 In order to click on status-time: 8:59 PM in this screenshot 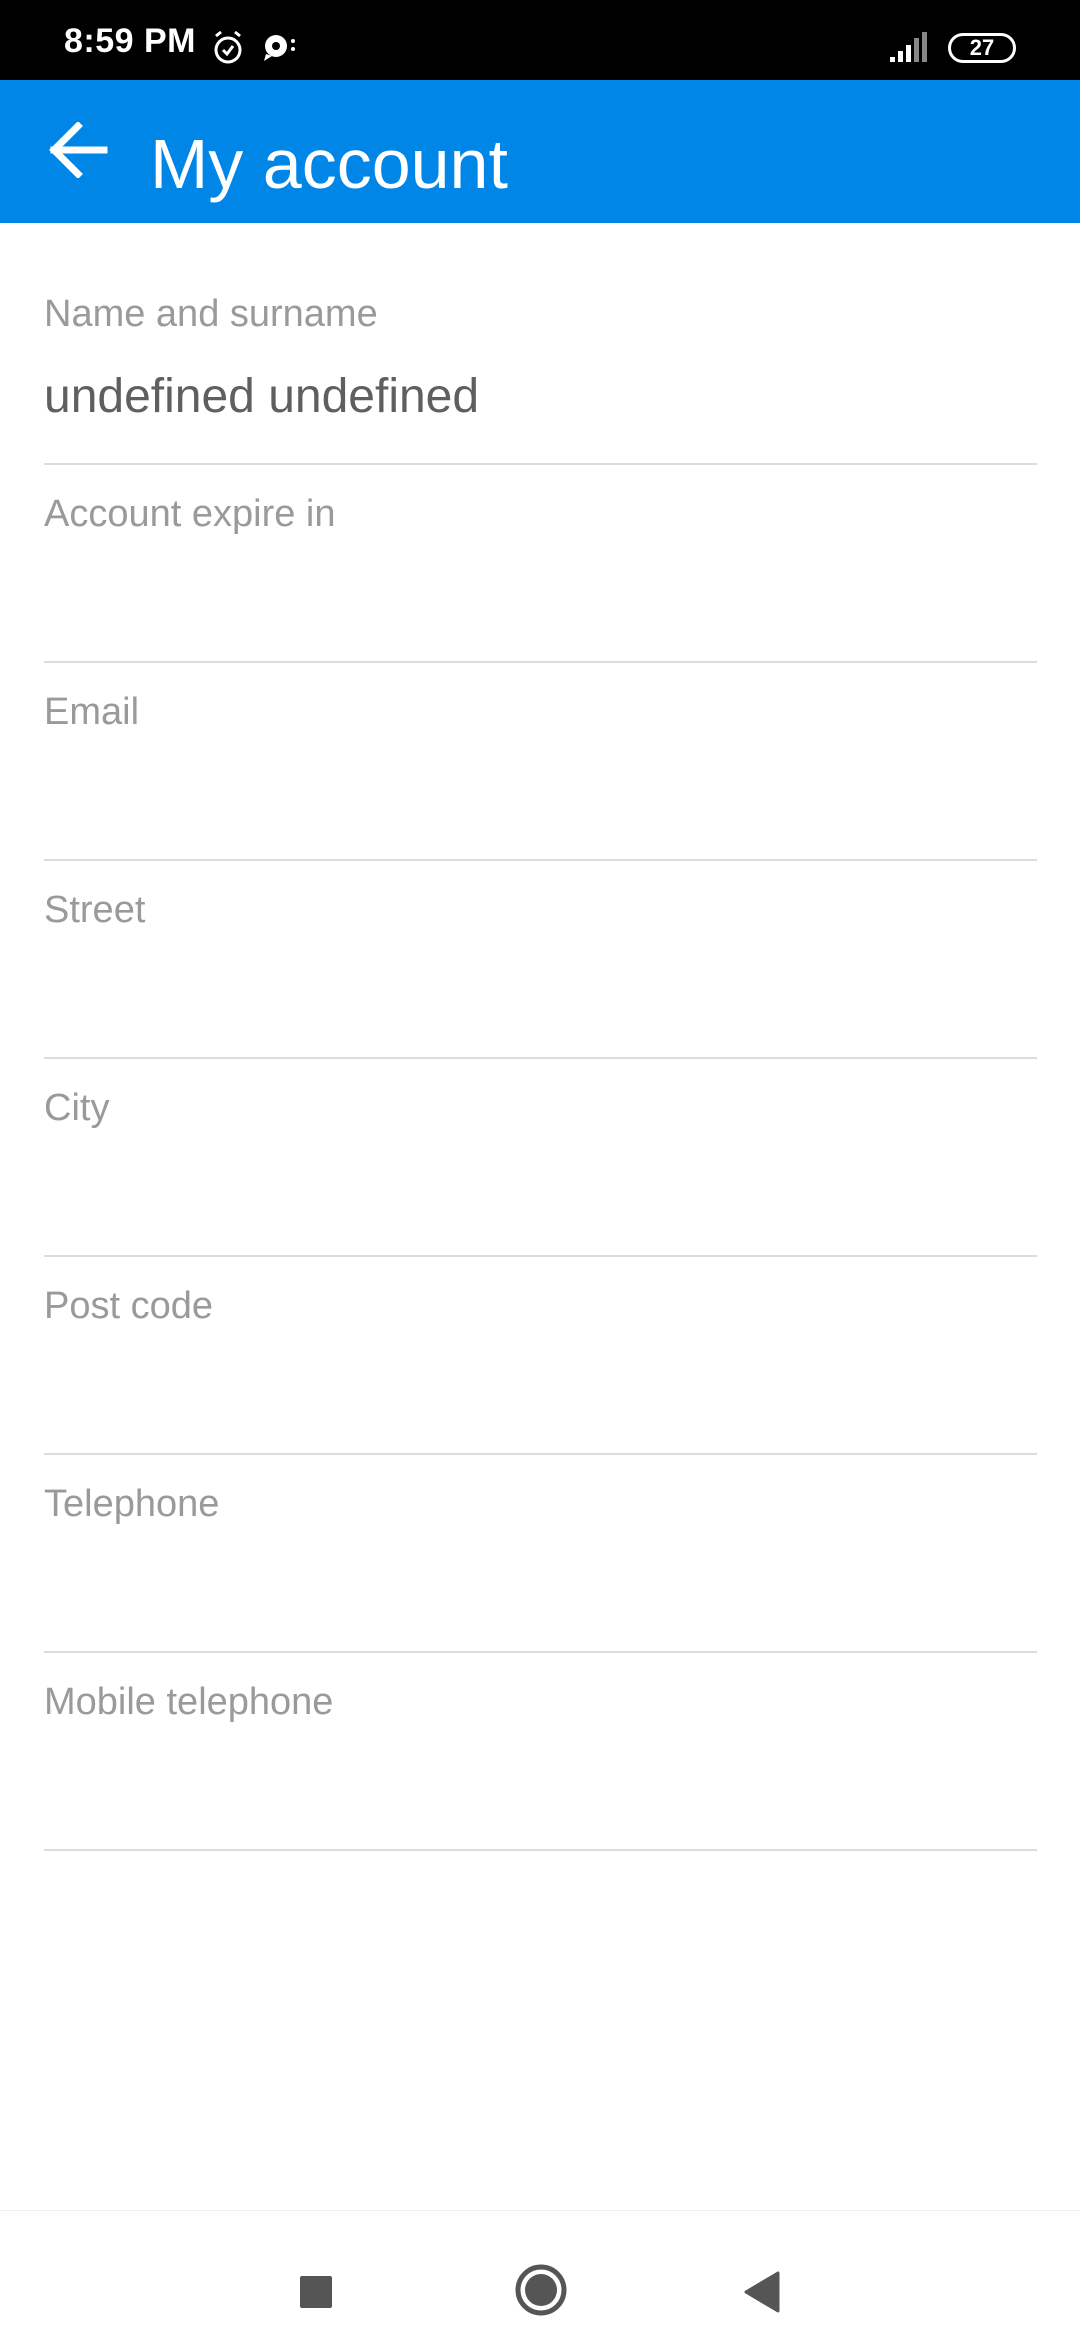, I will do `click(130, 41)`.